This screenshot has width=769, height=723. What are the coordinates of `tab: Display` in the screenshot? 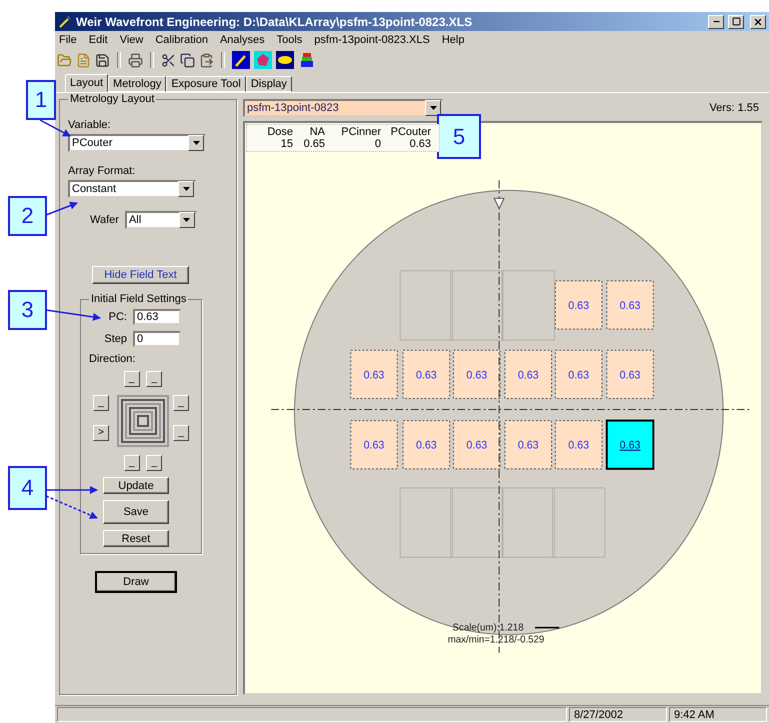 It's located at (269, 84).